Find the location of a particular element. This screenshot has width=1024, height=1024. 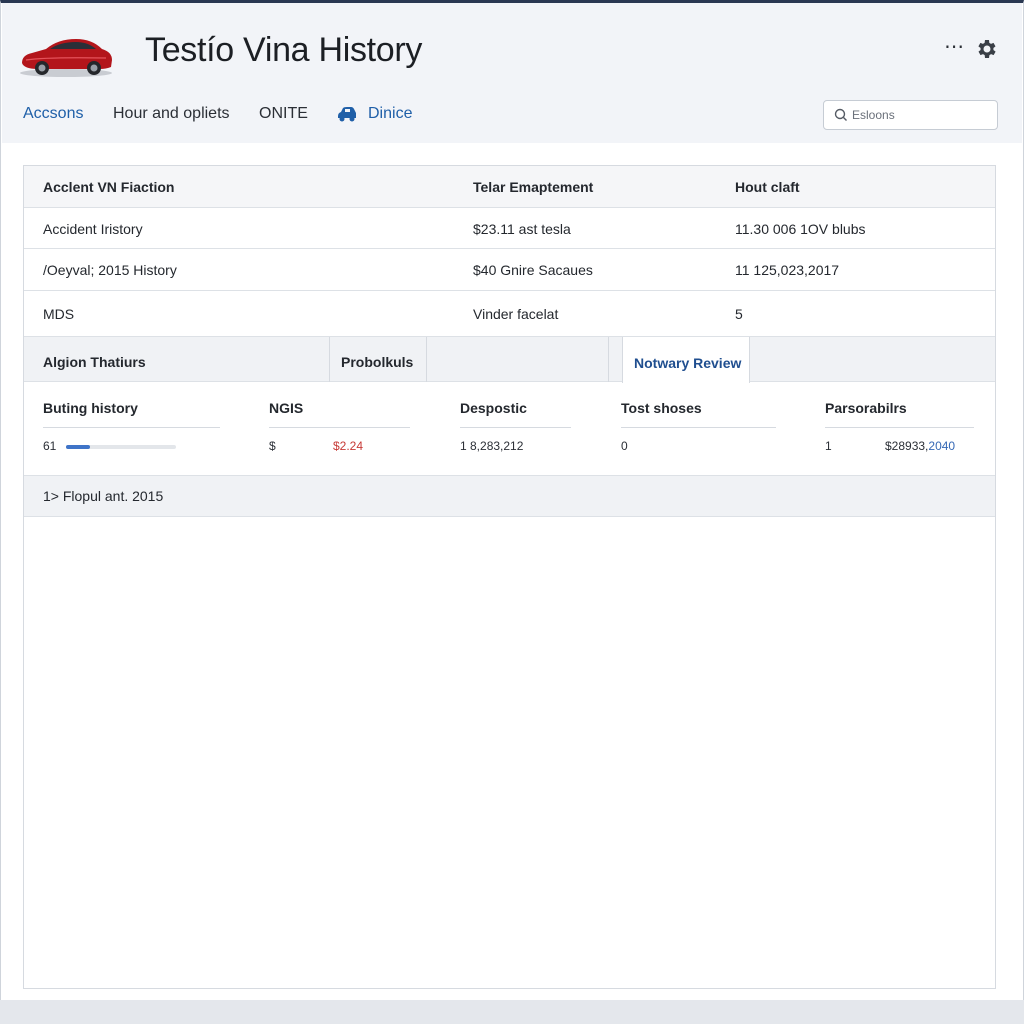

search-input is located at coordinates (922, 115).